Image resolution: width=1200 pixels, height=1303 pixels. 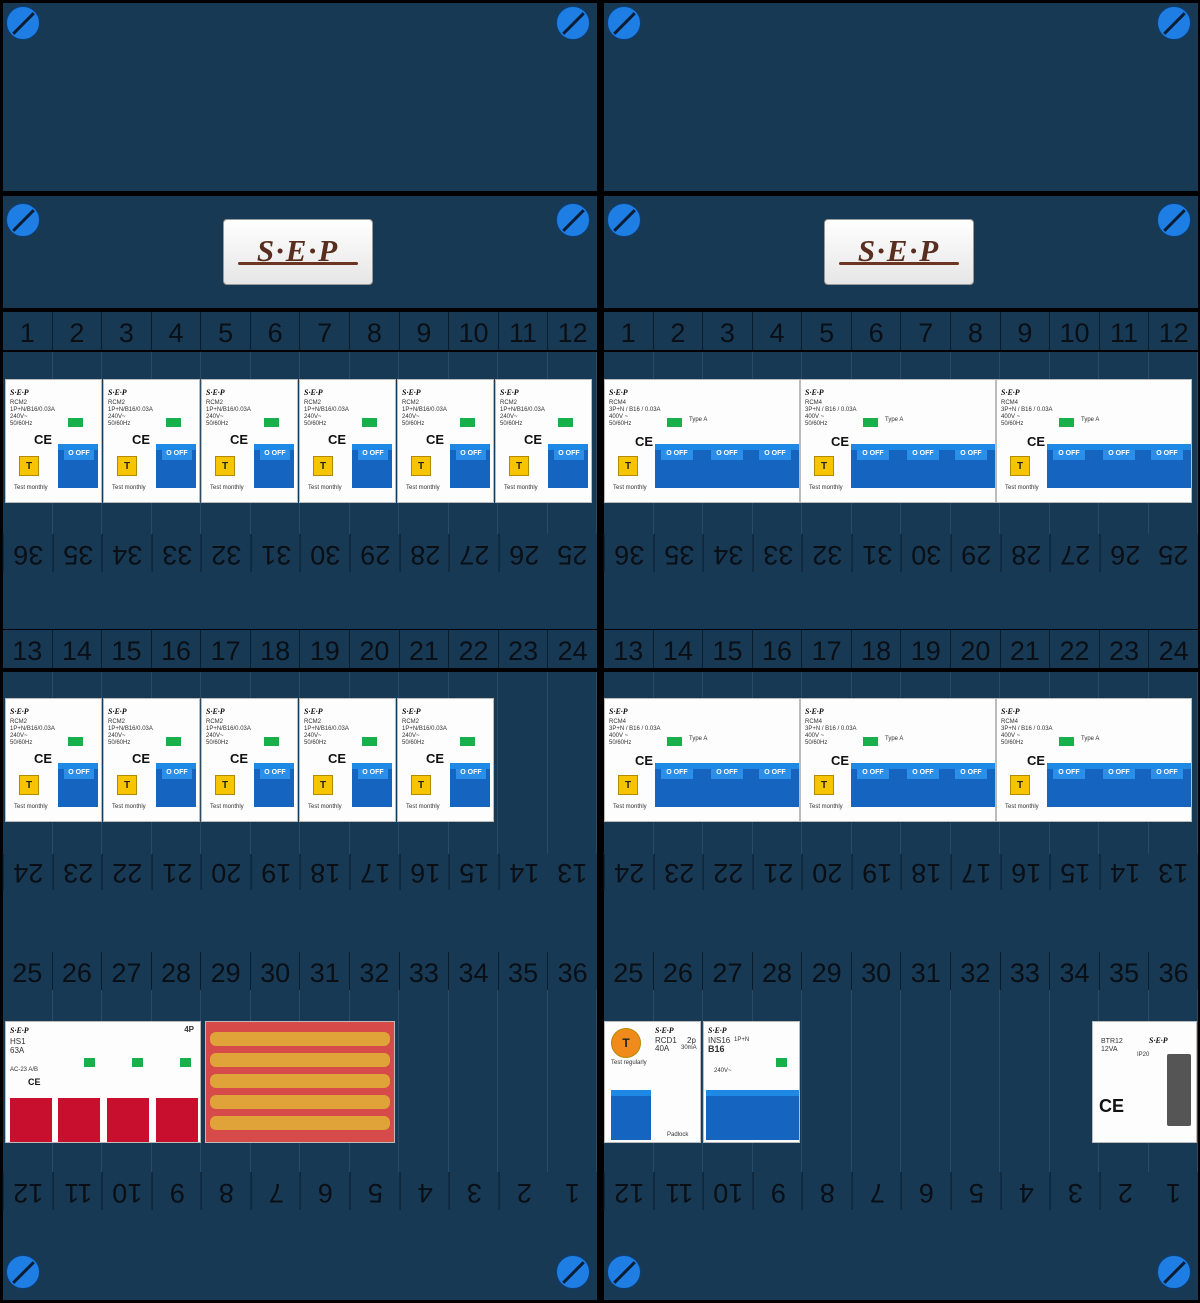 What do you see at coordinates (666, 1040) in the screenshot?
I see `device-model: RCD1` at bounding box center [666, 1040].